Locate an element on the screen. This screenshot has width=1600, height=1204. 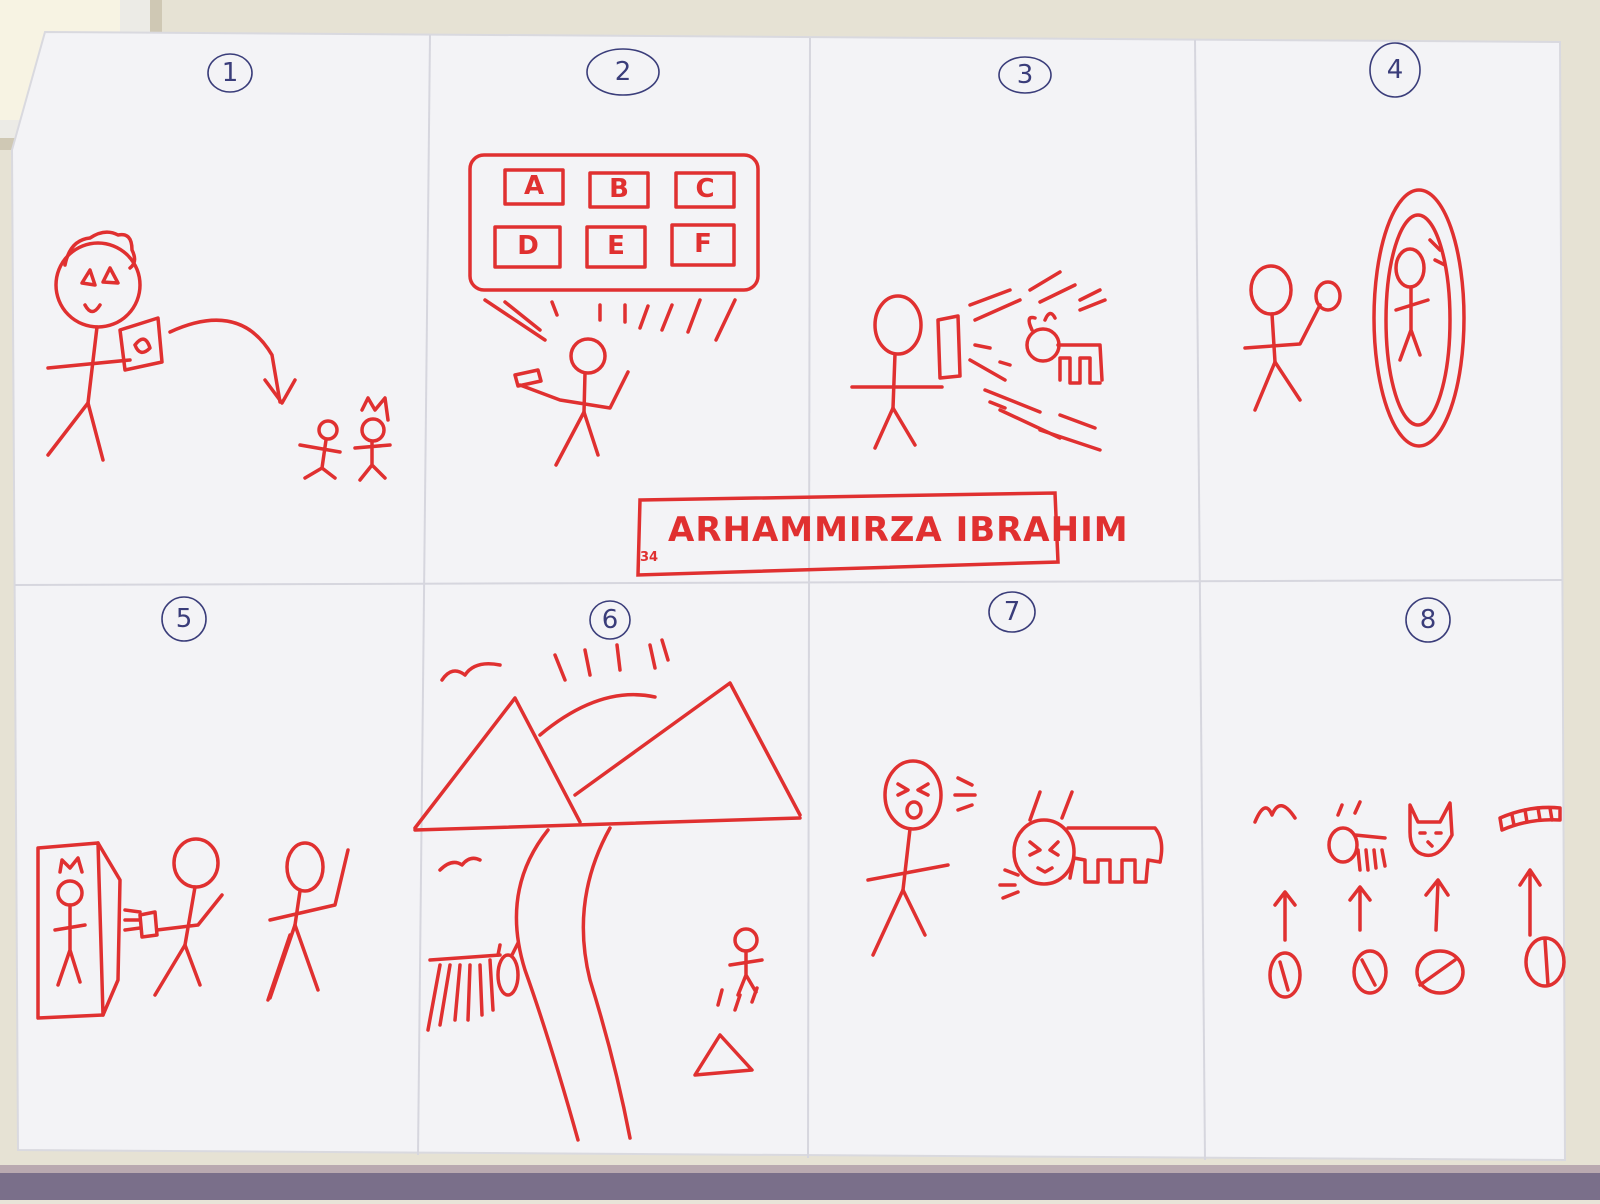
grid-letter-b: B is located at coordinates (619, 189).